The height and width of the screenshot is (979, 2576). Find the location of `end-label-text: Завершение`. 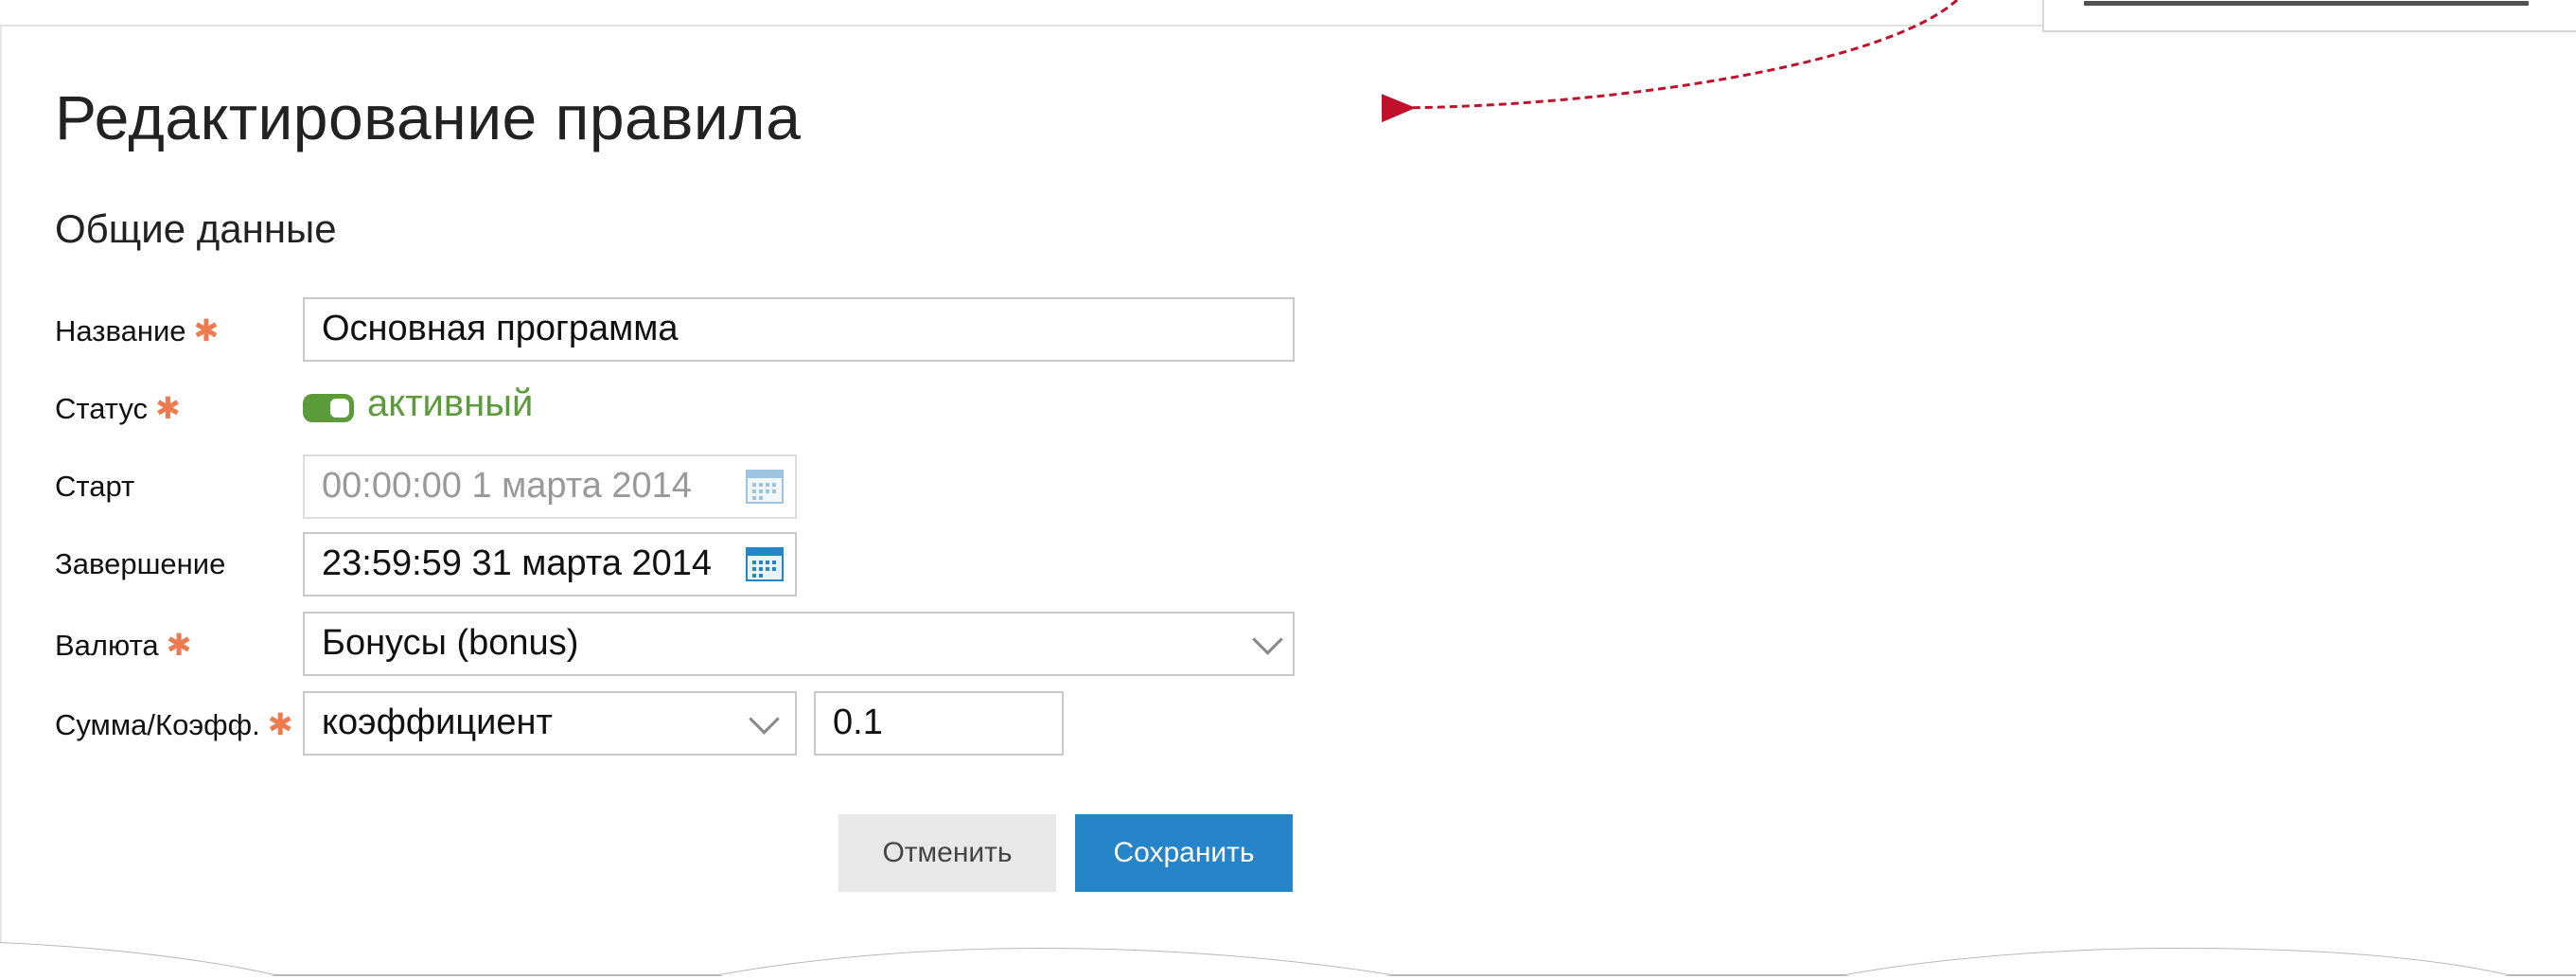

end-label-text: Завершение is located at coordinates (140, 563).